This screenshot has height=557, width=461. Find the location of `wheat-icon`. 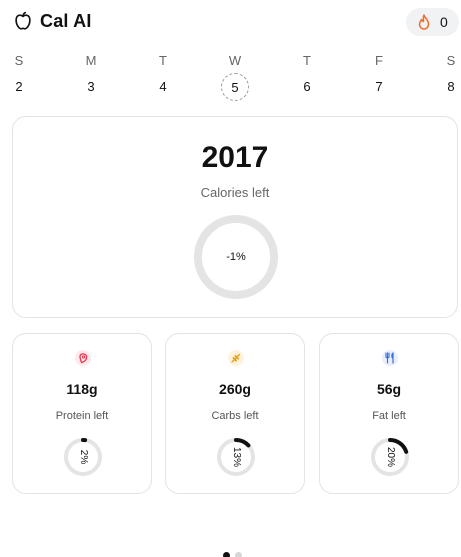

wheat-icon is located at coordinates (236, 358).